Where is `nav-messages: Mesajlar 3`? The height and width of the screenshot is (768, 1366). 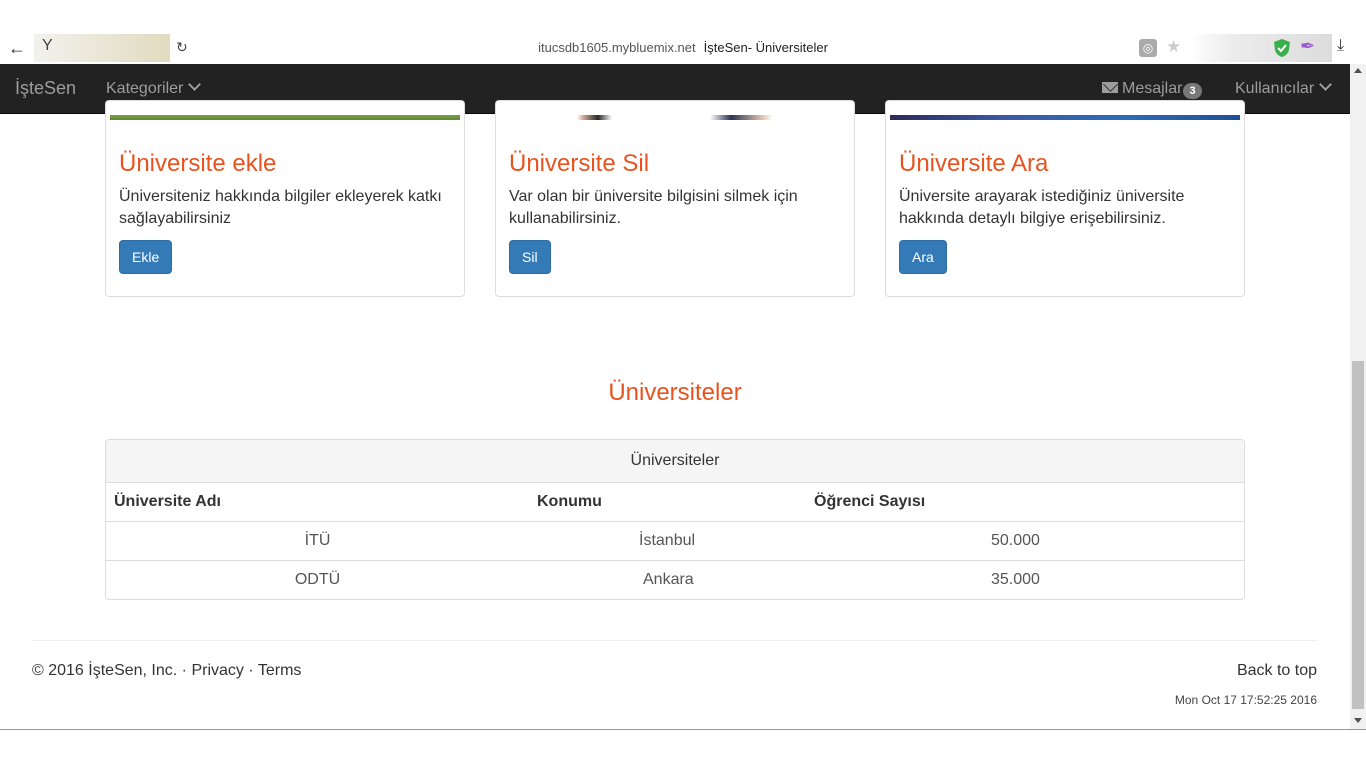 nav-messages: Mesajlar 3 is located at coordinates (1152, 89).